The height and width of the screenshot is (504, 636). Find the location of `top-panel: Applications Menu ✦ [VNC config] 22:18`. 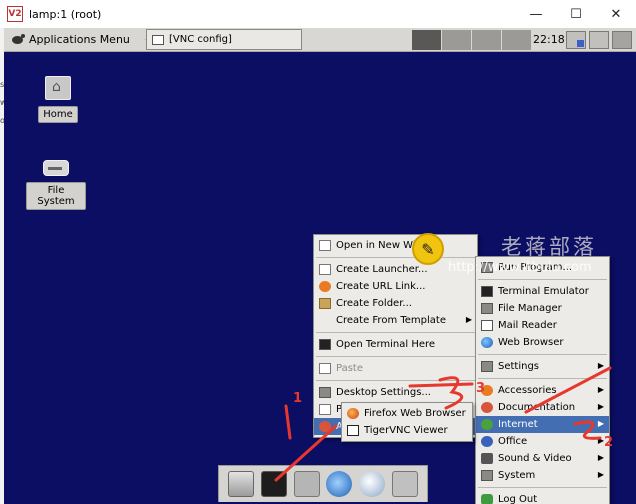

top-panel: Applications Menu ✦ [VNC config] 22:18 is located at coordinates (320, 40).